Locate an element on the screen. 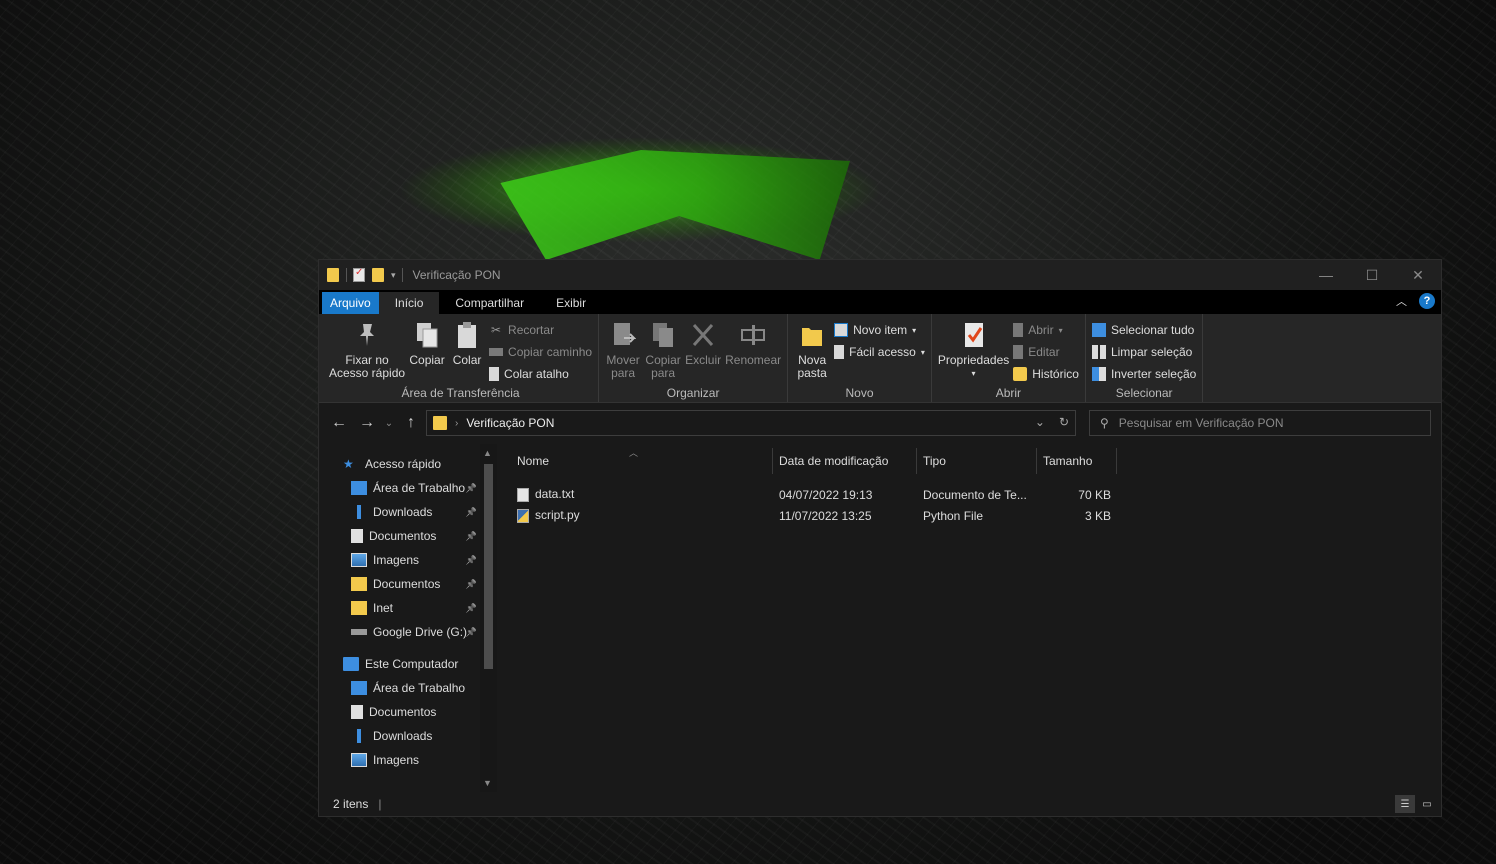 The width and height of the screenshot is (1496, 864). tab-inicio: Início is located at coordinates (409, 303).